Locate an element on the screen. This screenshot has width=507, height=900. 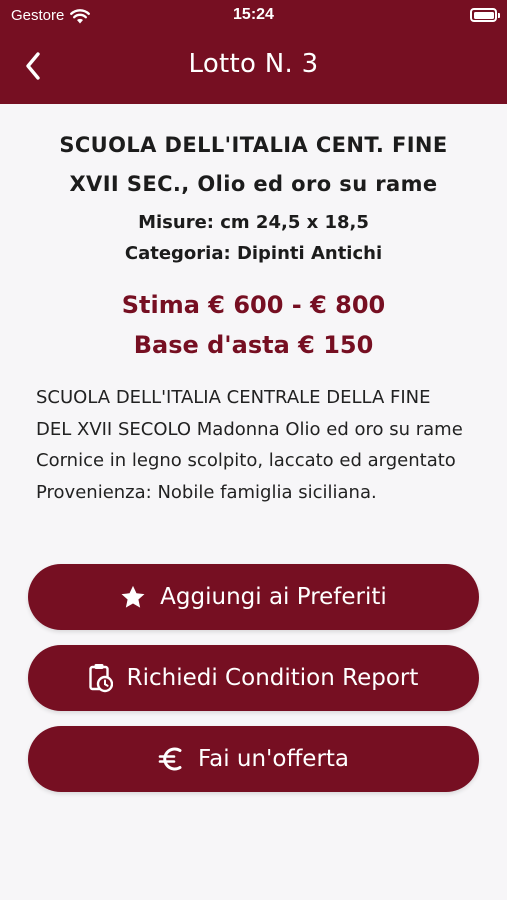
condition-report-button: Richiedi Condition Report is located at coordinates (253, 678).